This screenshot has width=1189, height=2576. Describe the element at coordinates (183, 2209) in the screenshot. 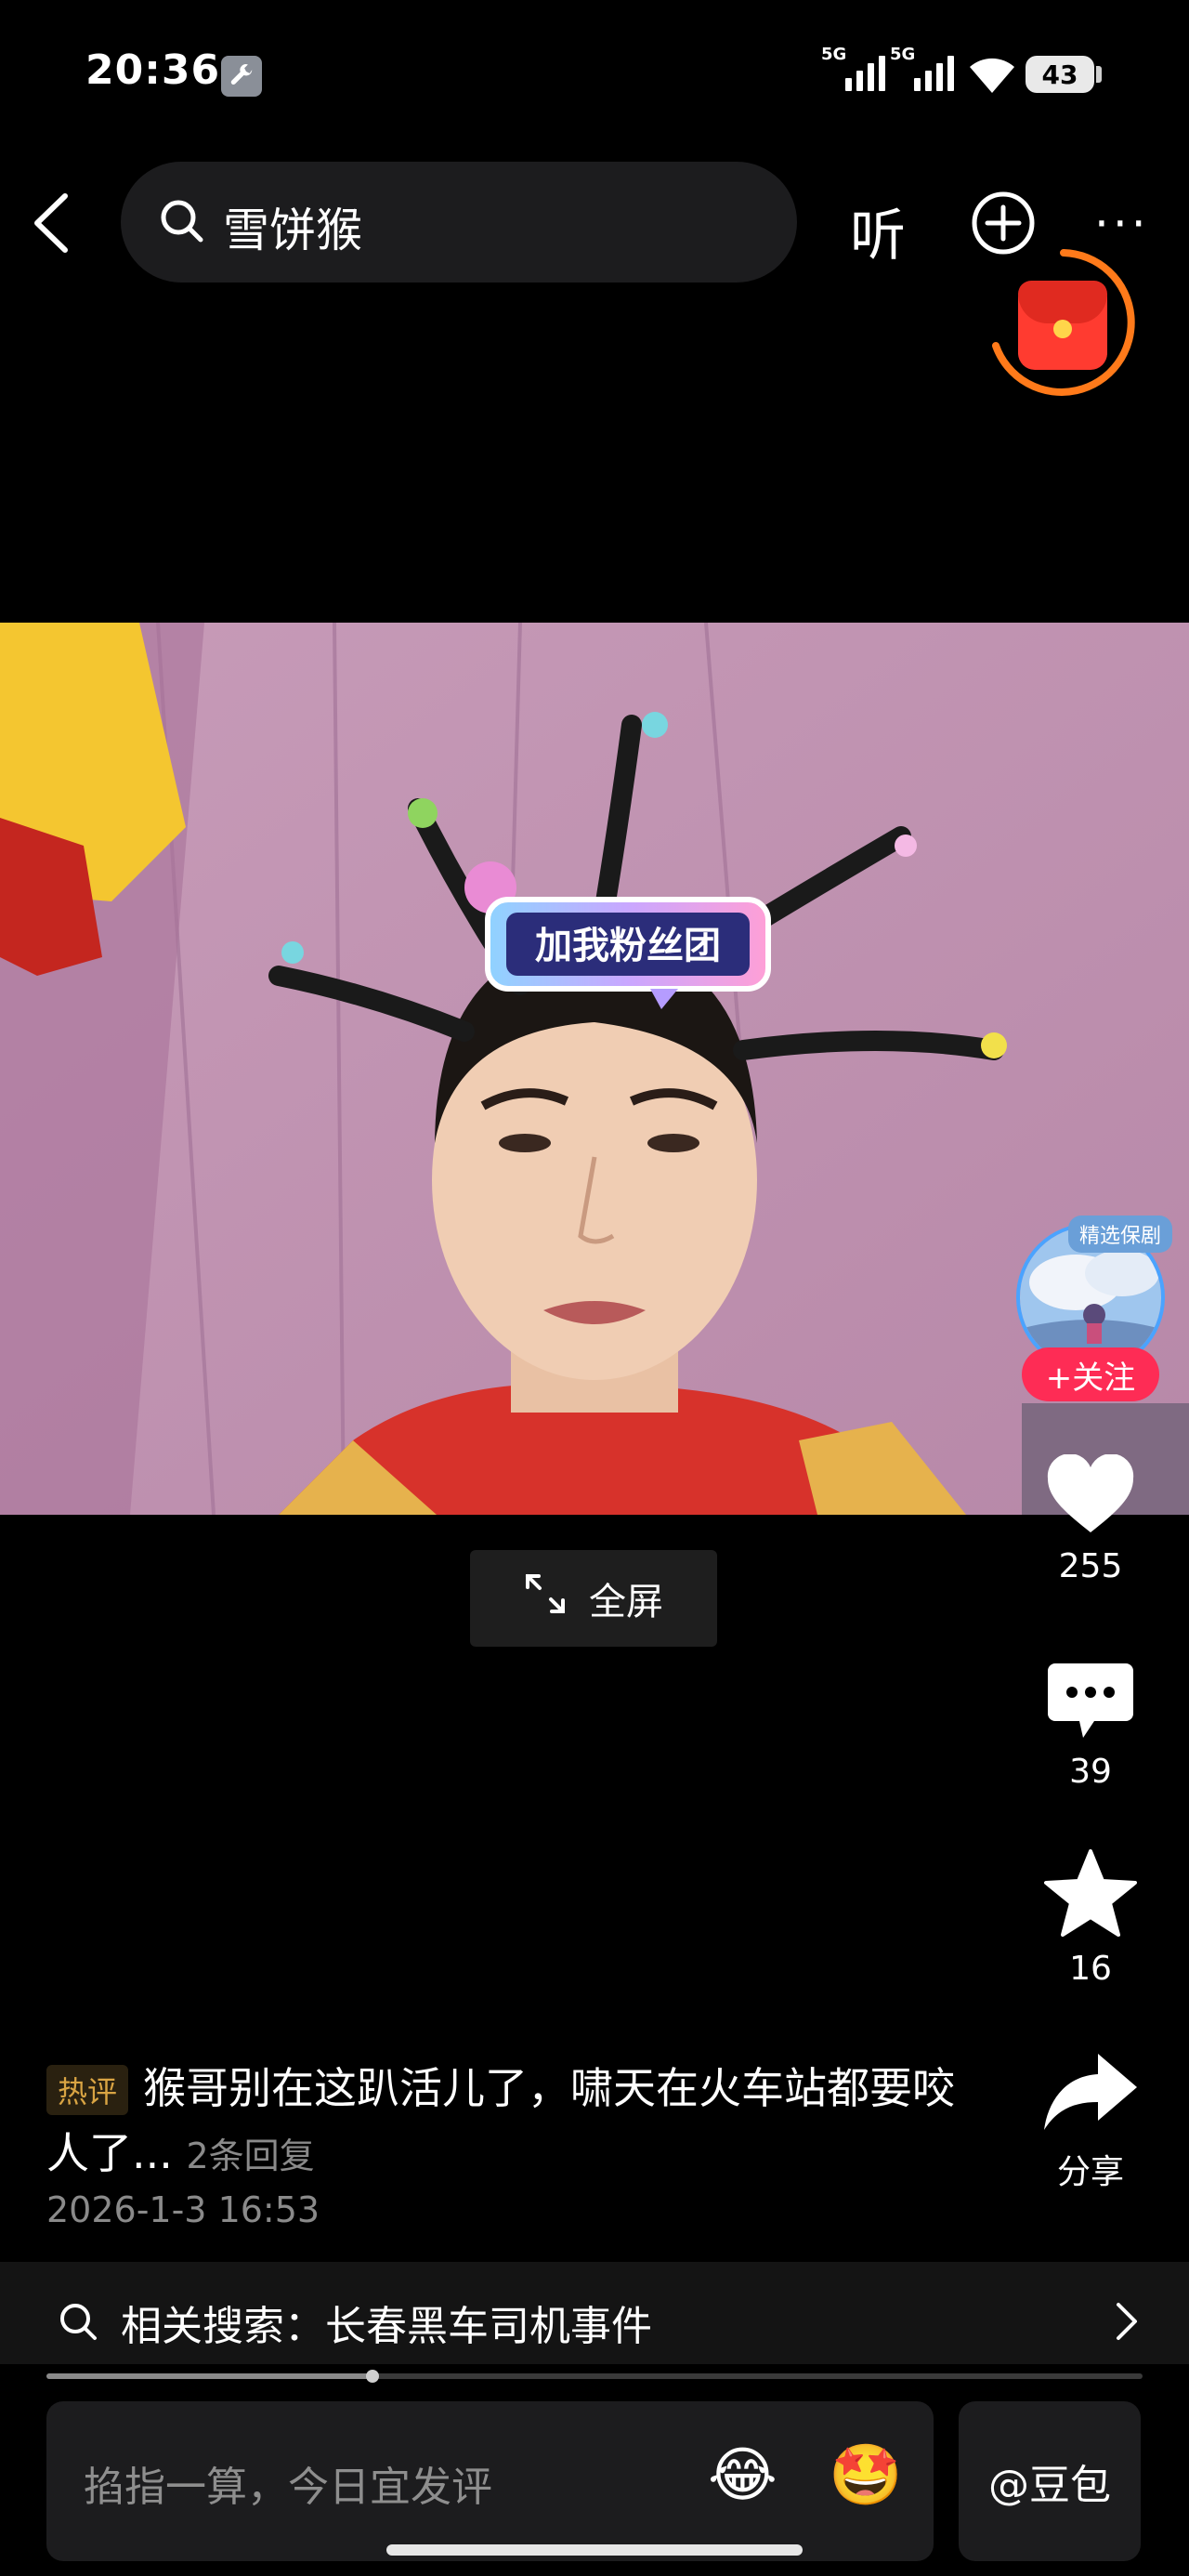

I see `comment-date: 2026-1-3 16:53` at that location.